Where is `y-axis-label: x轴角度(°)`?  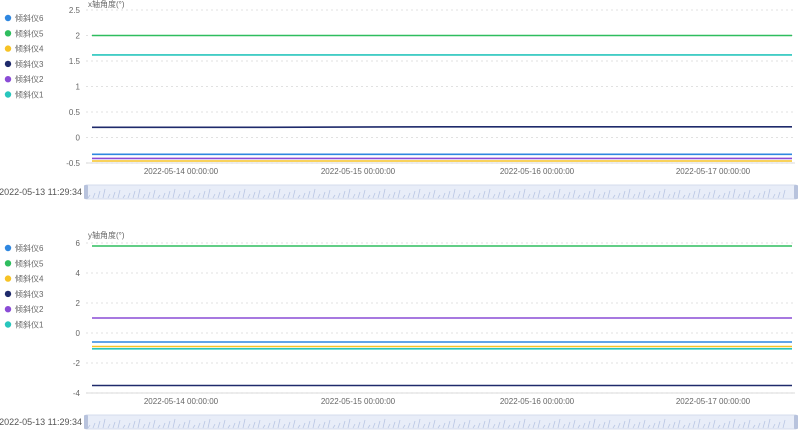 y-axis-label: x轴角度(°) is located at coordinates (106, 4).